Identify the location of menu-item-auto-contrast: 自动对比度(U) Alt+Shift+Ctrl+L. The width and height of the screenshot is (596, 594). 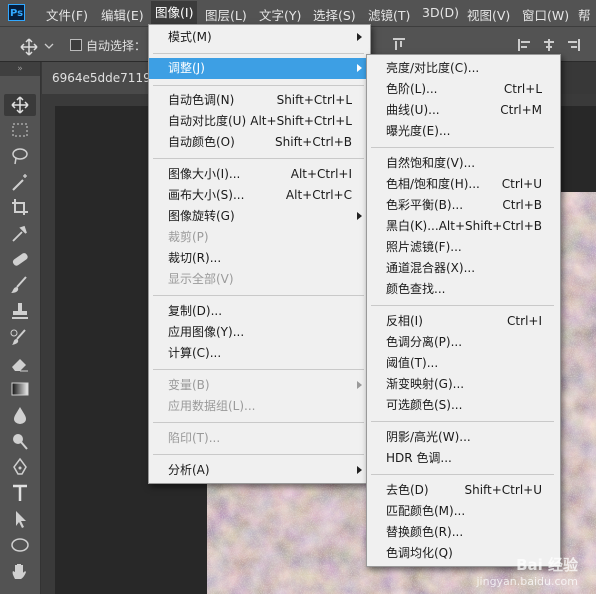
(258, 121).